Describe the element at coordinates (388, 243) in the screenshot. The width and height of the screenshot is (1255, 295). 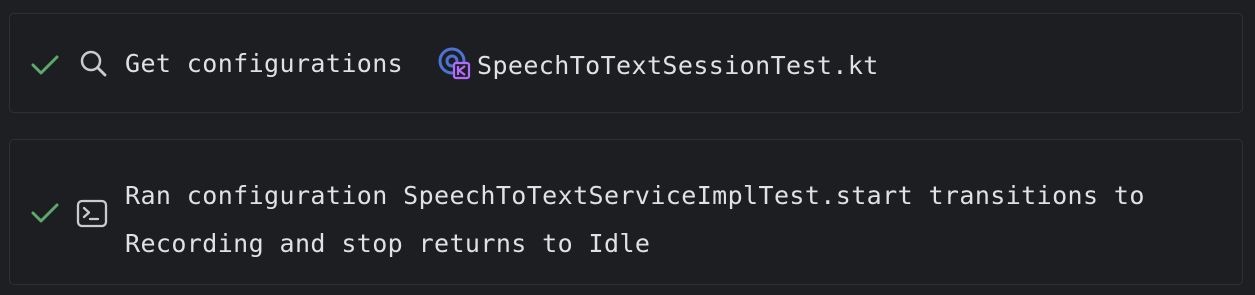
I see `step-description-line-2: Recording and stop returns to Idle` at that location.